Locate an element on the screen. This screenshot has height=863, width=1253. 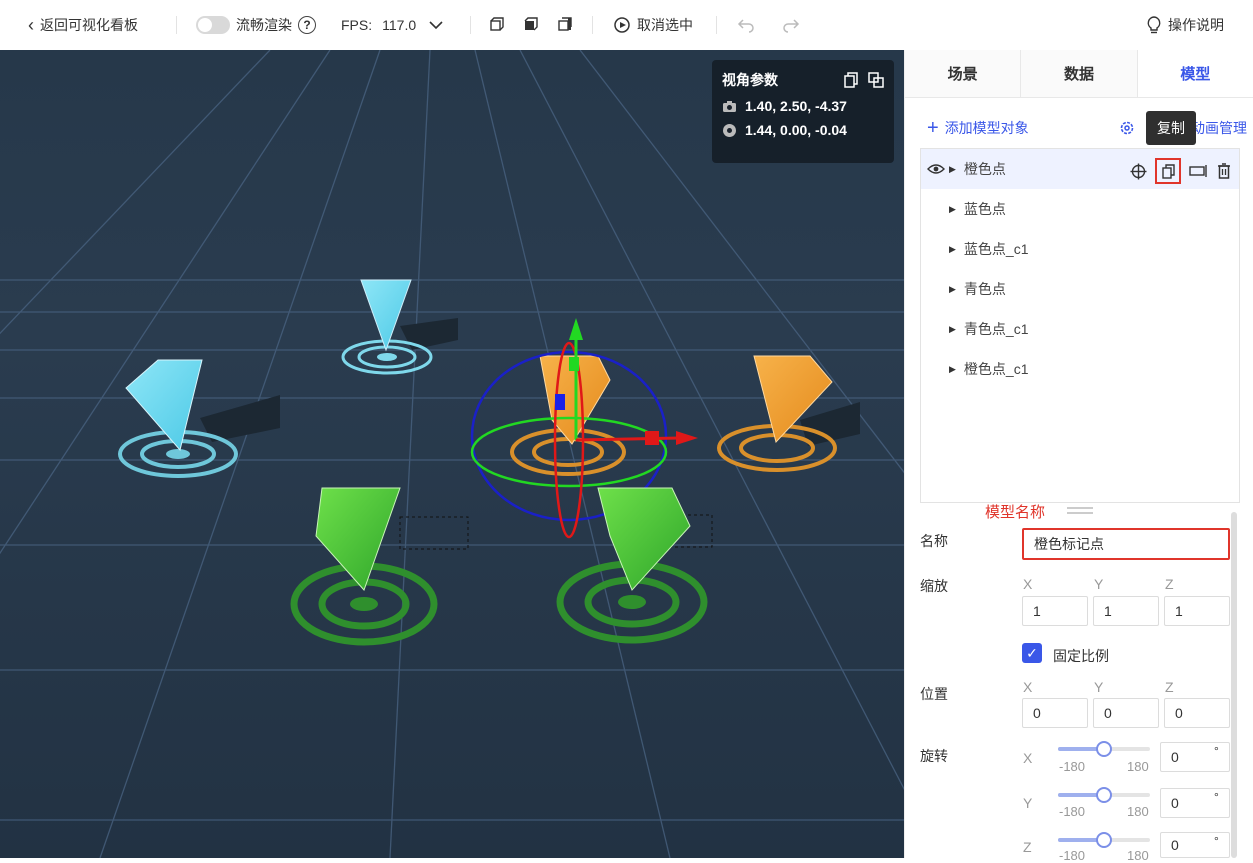
rename-icon is located at coordinates (1199, 171).